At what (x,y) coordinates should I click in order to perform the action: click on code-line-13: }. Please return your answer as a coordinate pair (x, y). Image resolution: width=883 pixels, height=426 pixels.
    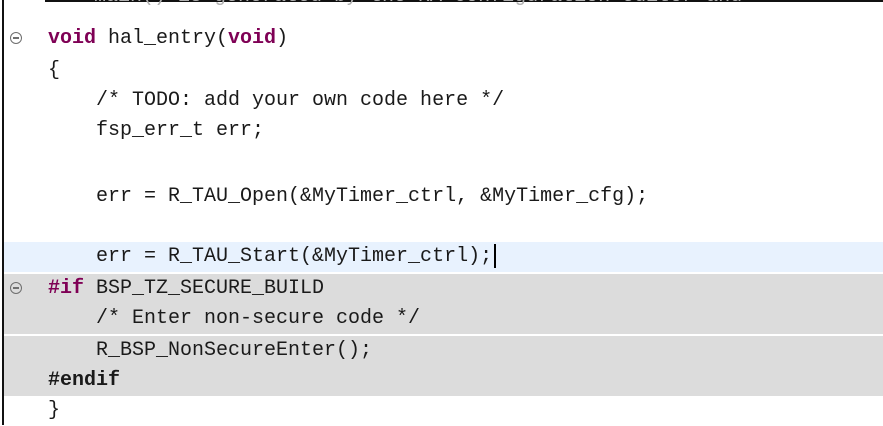
    Looking at the image, I should click on (443, 411).